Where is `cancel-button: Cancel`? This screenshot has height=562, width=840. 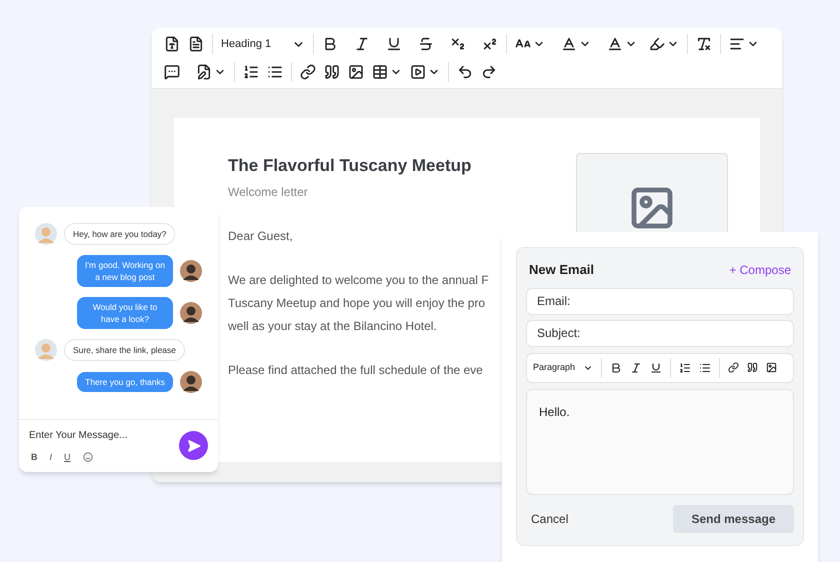 cancel-button: Cancel is located at coordinates (550, 519).